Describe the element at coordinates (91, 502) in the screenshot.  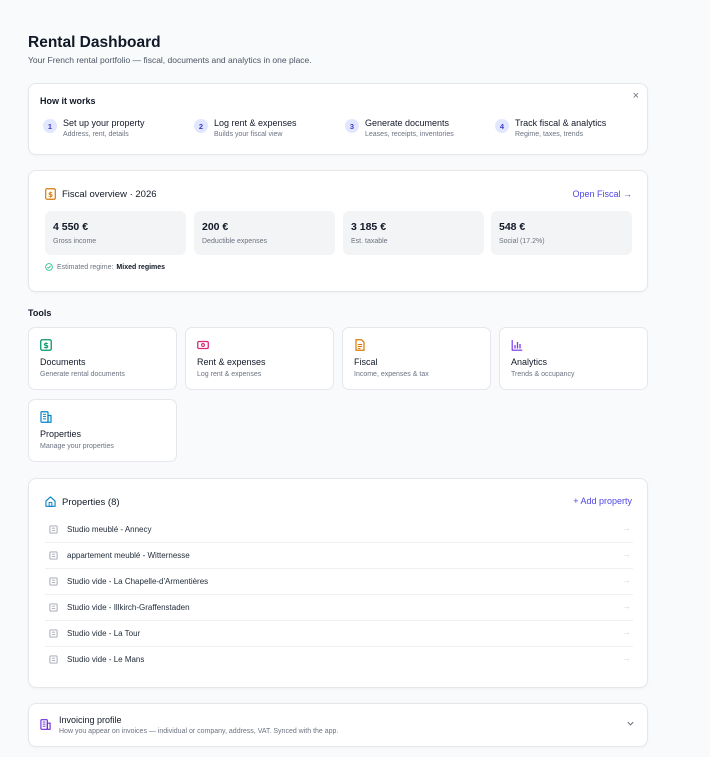
I see `properties-title: Properties (8)` at that location.